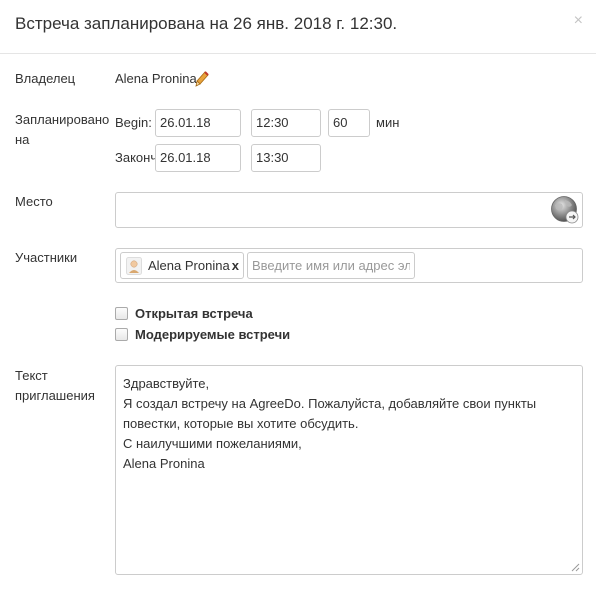 This screenshot has height=597, width=596. What do you see at coordinates (286, 158) in the screenshot?
I see `end-time-input: 13:30` at bounding box center [286, 158].